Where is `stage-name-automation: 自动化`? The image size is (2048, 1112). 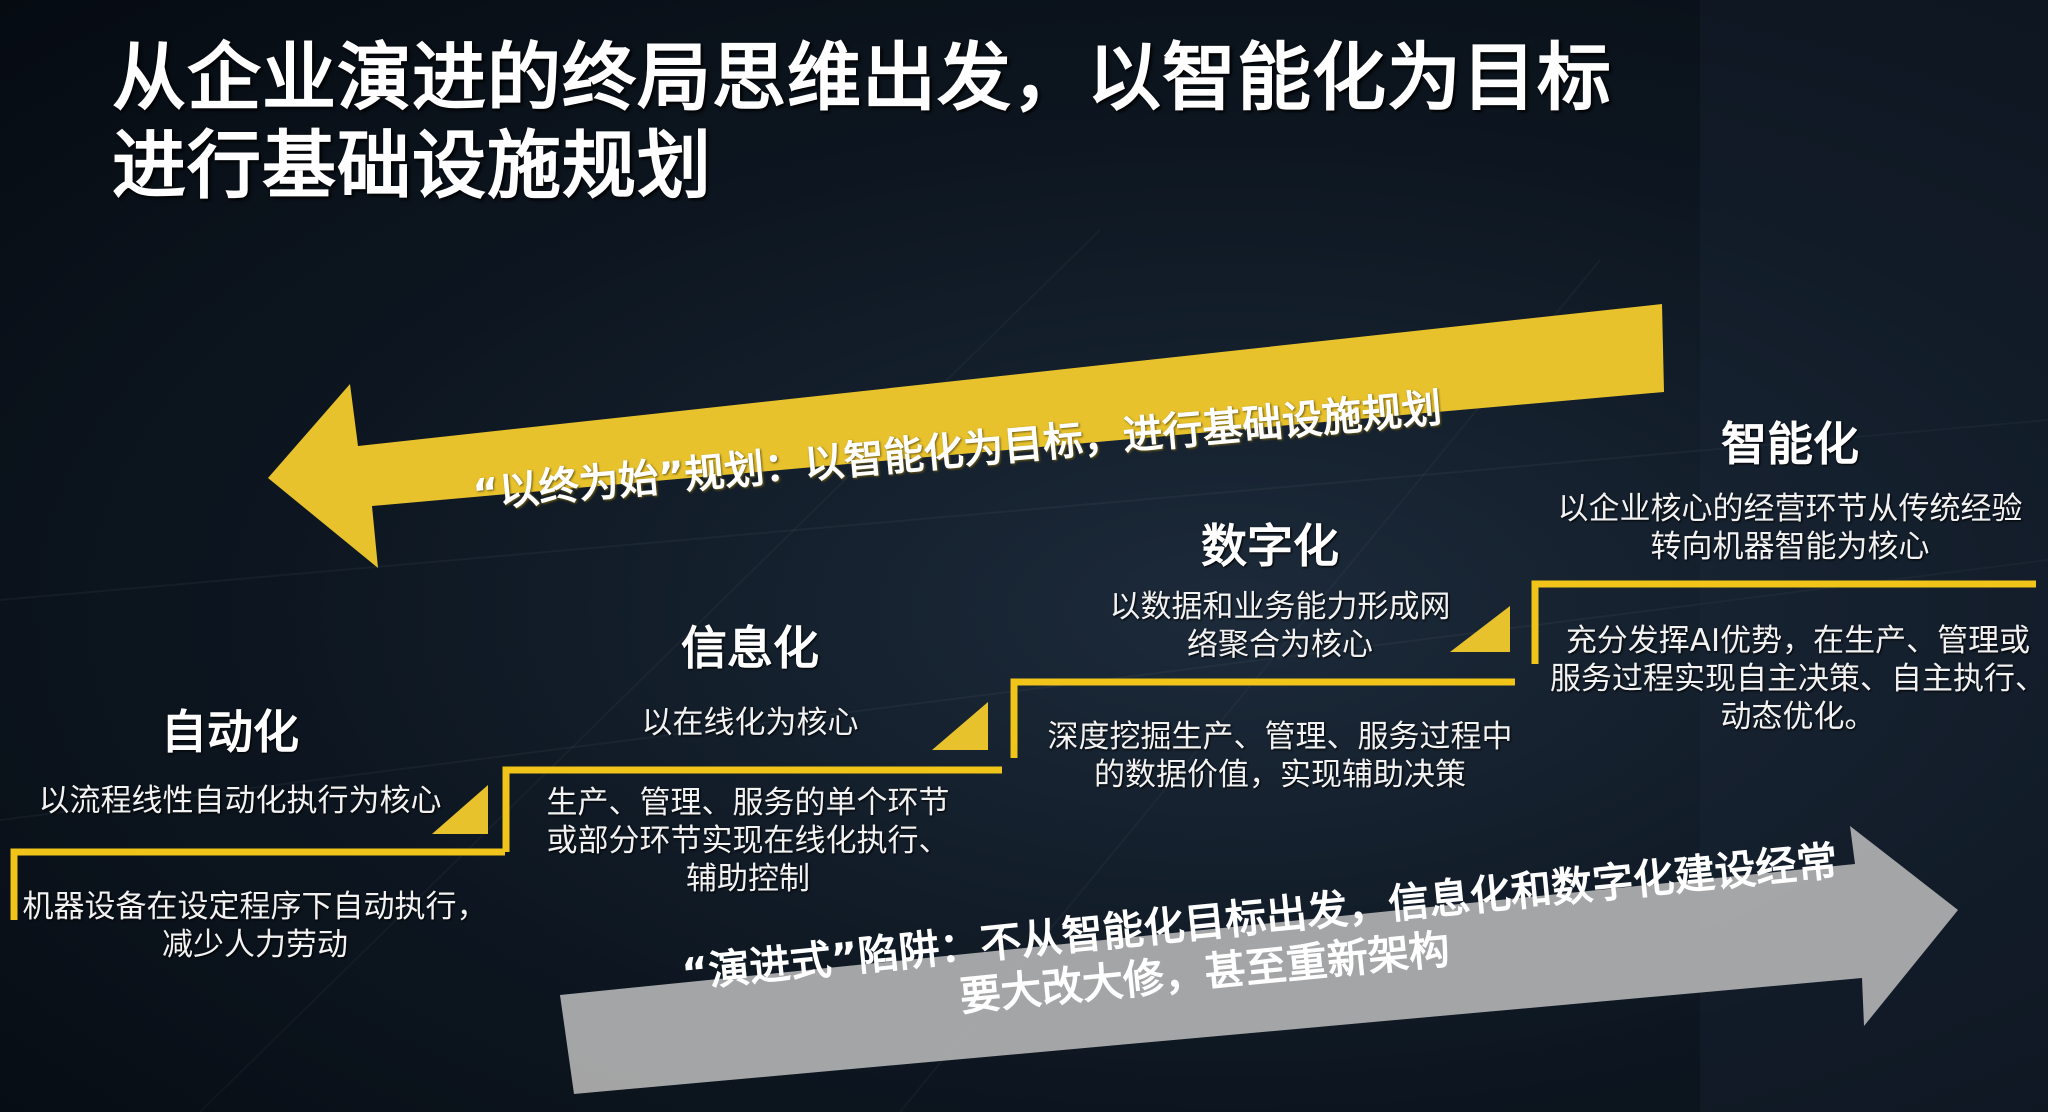 stage-name-automation: 自动化 is located at coordinates (230, 732).